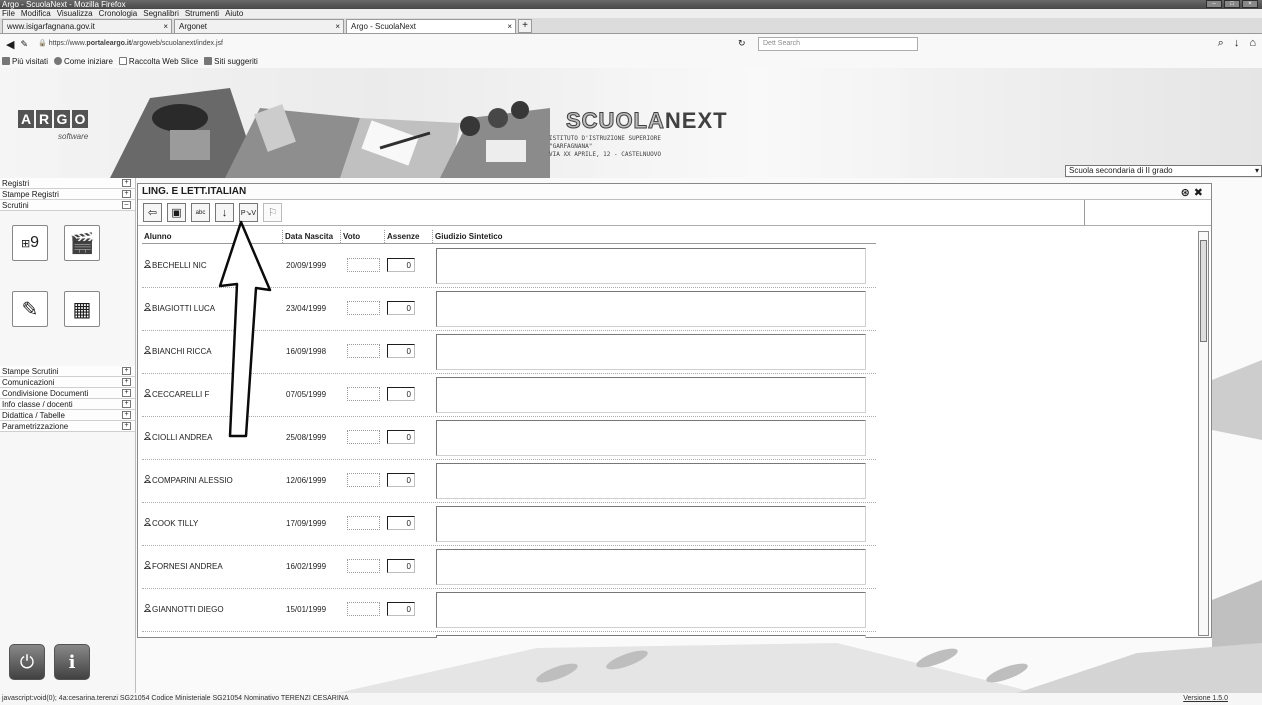 The width and height of the screenshot is (1262, 705). I want to click on clapperboard-icon: 🎬, so click(82, 243).